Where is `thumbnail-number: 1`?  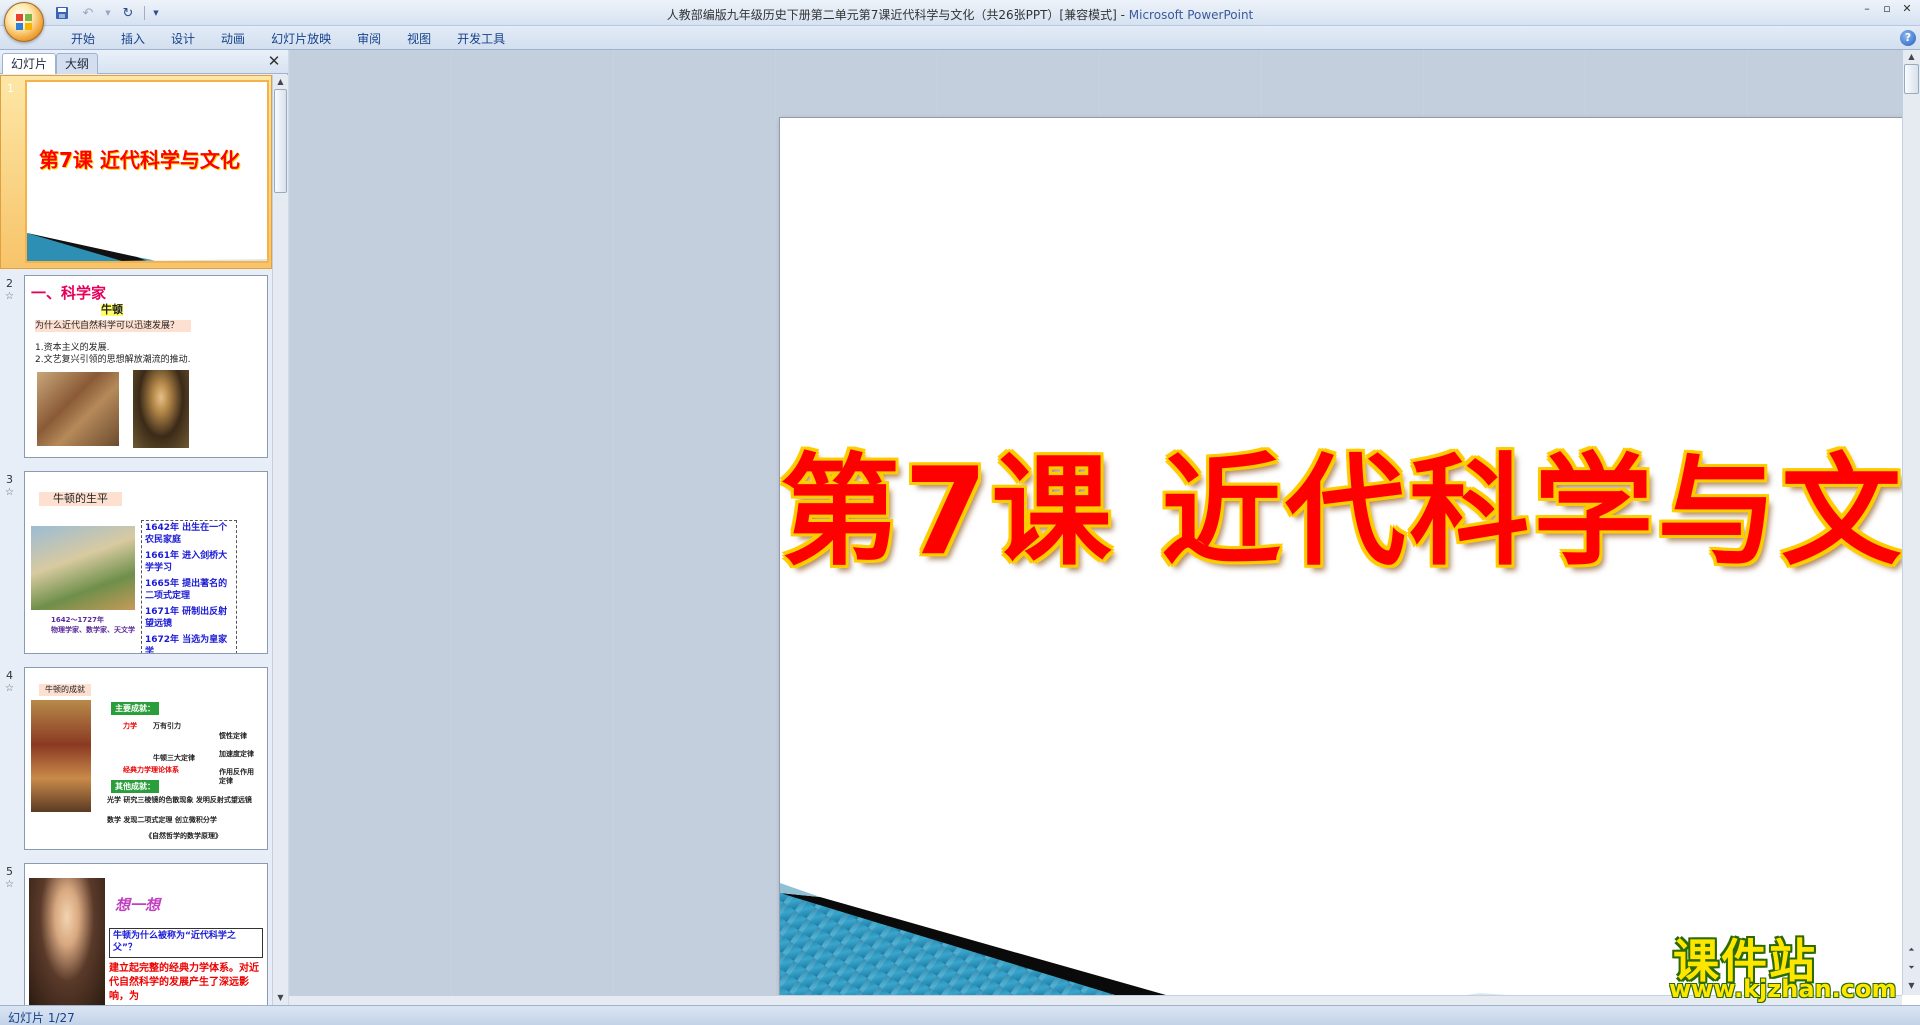 thumbnail-number: 1 is located at coordinates (10, 88).